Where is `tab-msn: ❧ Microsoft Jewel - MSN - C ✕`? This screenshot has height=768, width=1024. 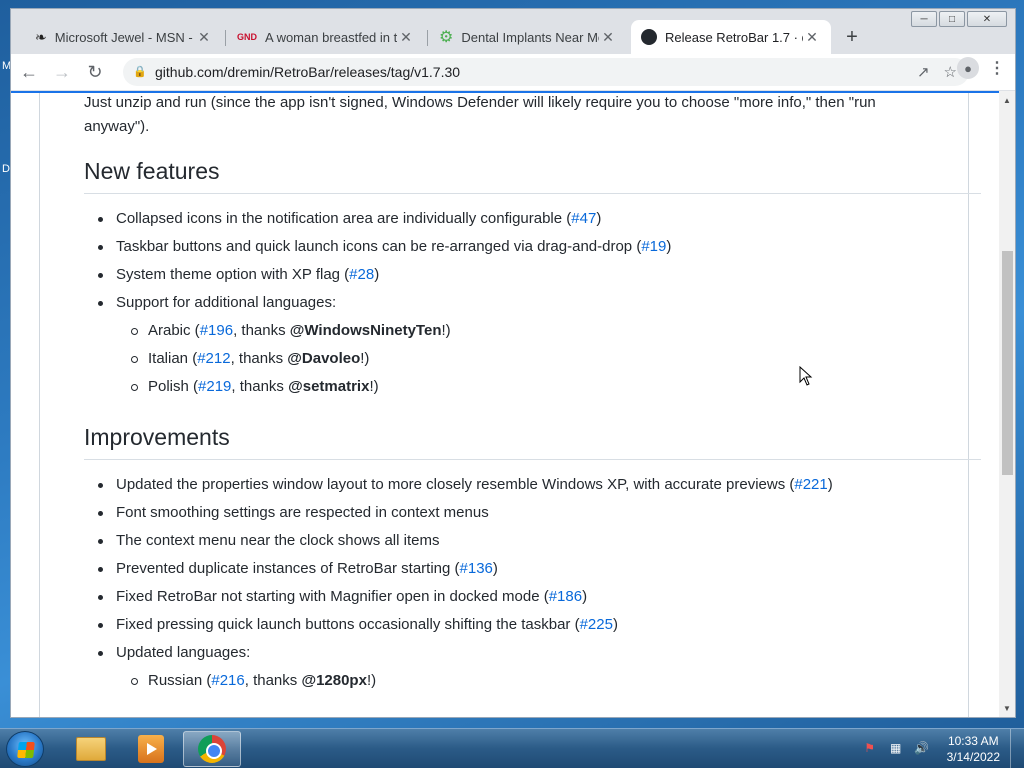
tab-msn: ❧ Microsoft Jewel - MSN - C ✕ is located at coordinates (124, 37).